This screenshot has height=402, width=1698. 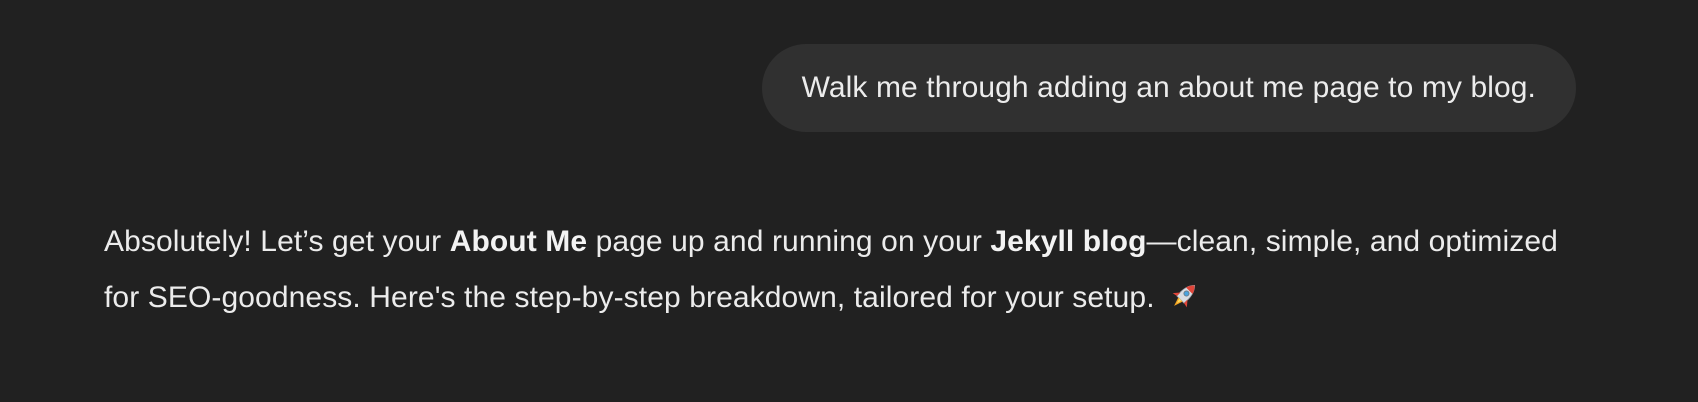 I want to click on assistant-text-segment: page up and running on your, so click(x=789, y=241).